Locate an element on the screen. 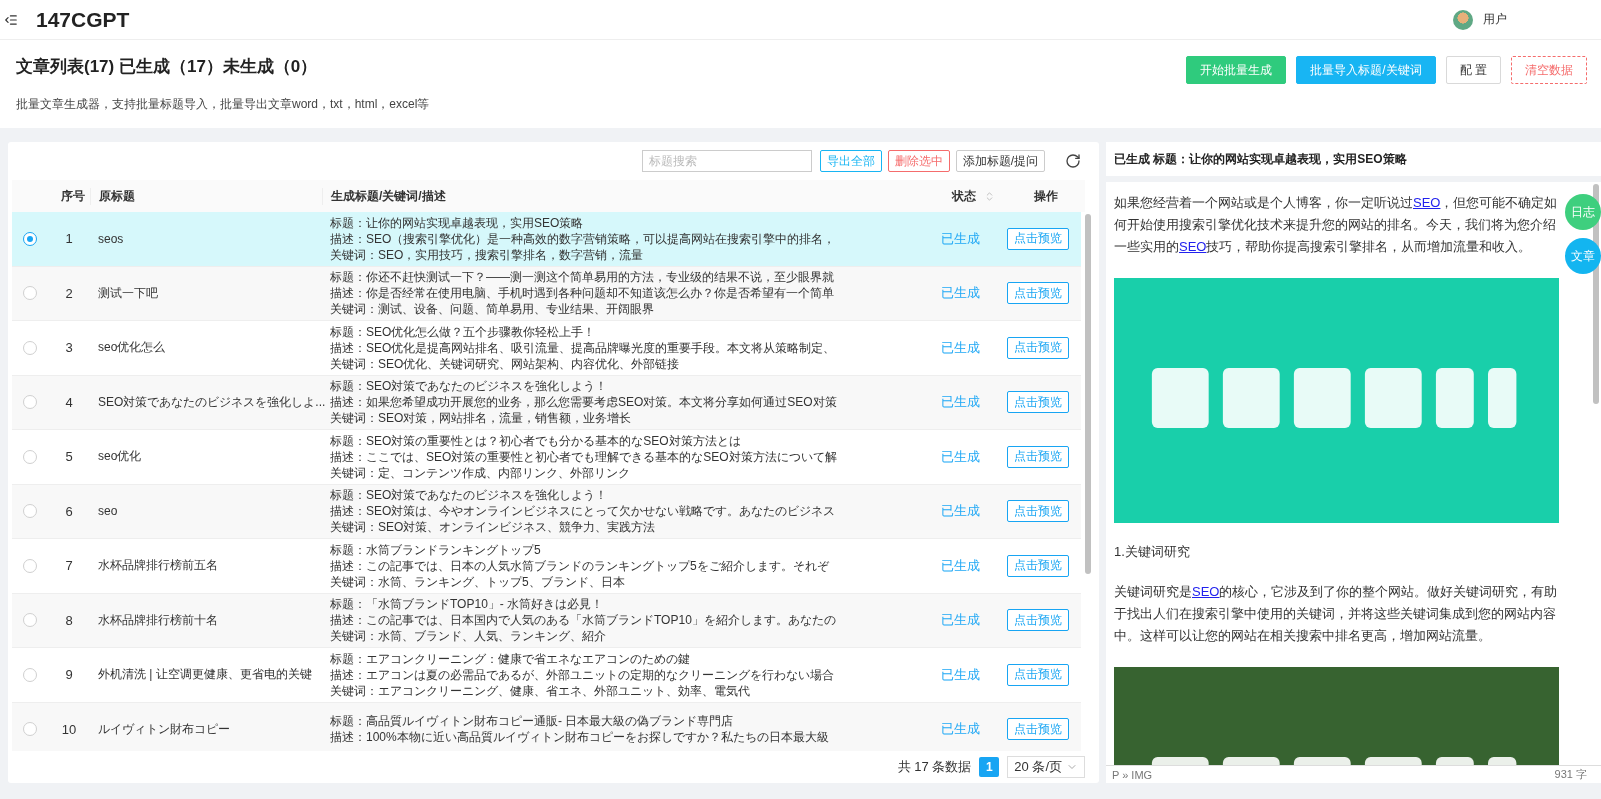  column-header: 生成标题/关键词/描述 is located at coordinates (625, 196).